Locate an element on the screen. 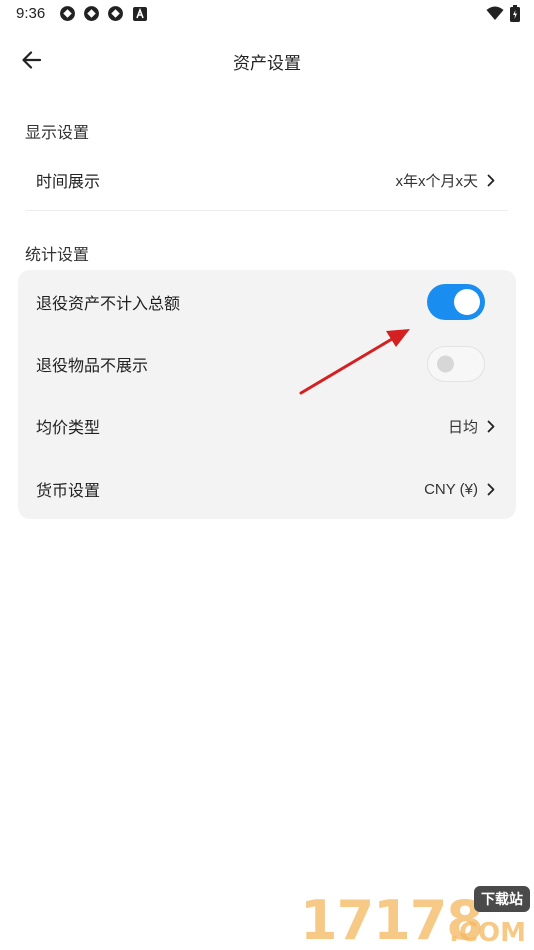 The height and width of the screenshot is (950, 534). wifi-icon is located at coordinates (495, 13).